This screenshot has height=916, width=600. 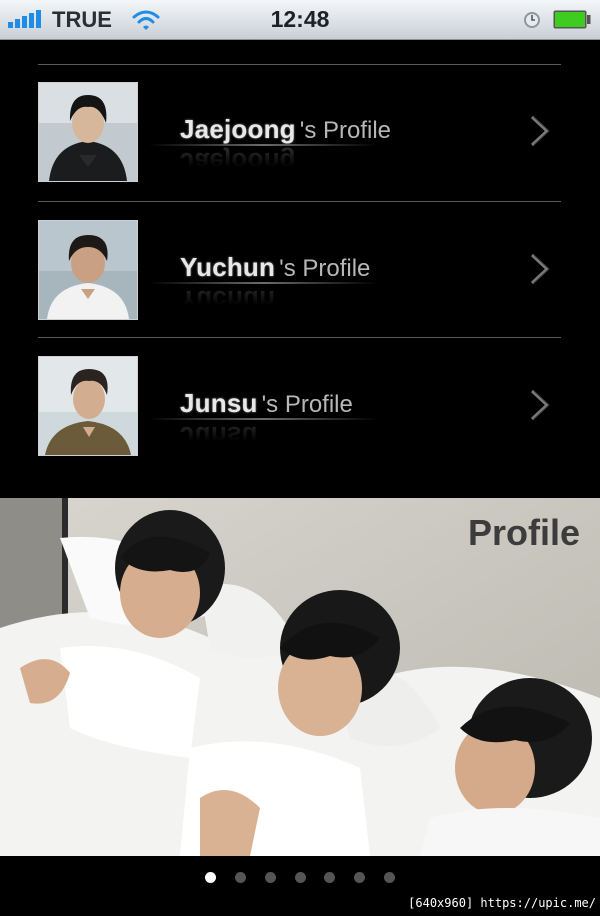 I want to click on profile-name-reflection: Yuchun, so click(x=228, y=300).